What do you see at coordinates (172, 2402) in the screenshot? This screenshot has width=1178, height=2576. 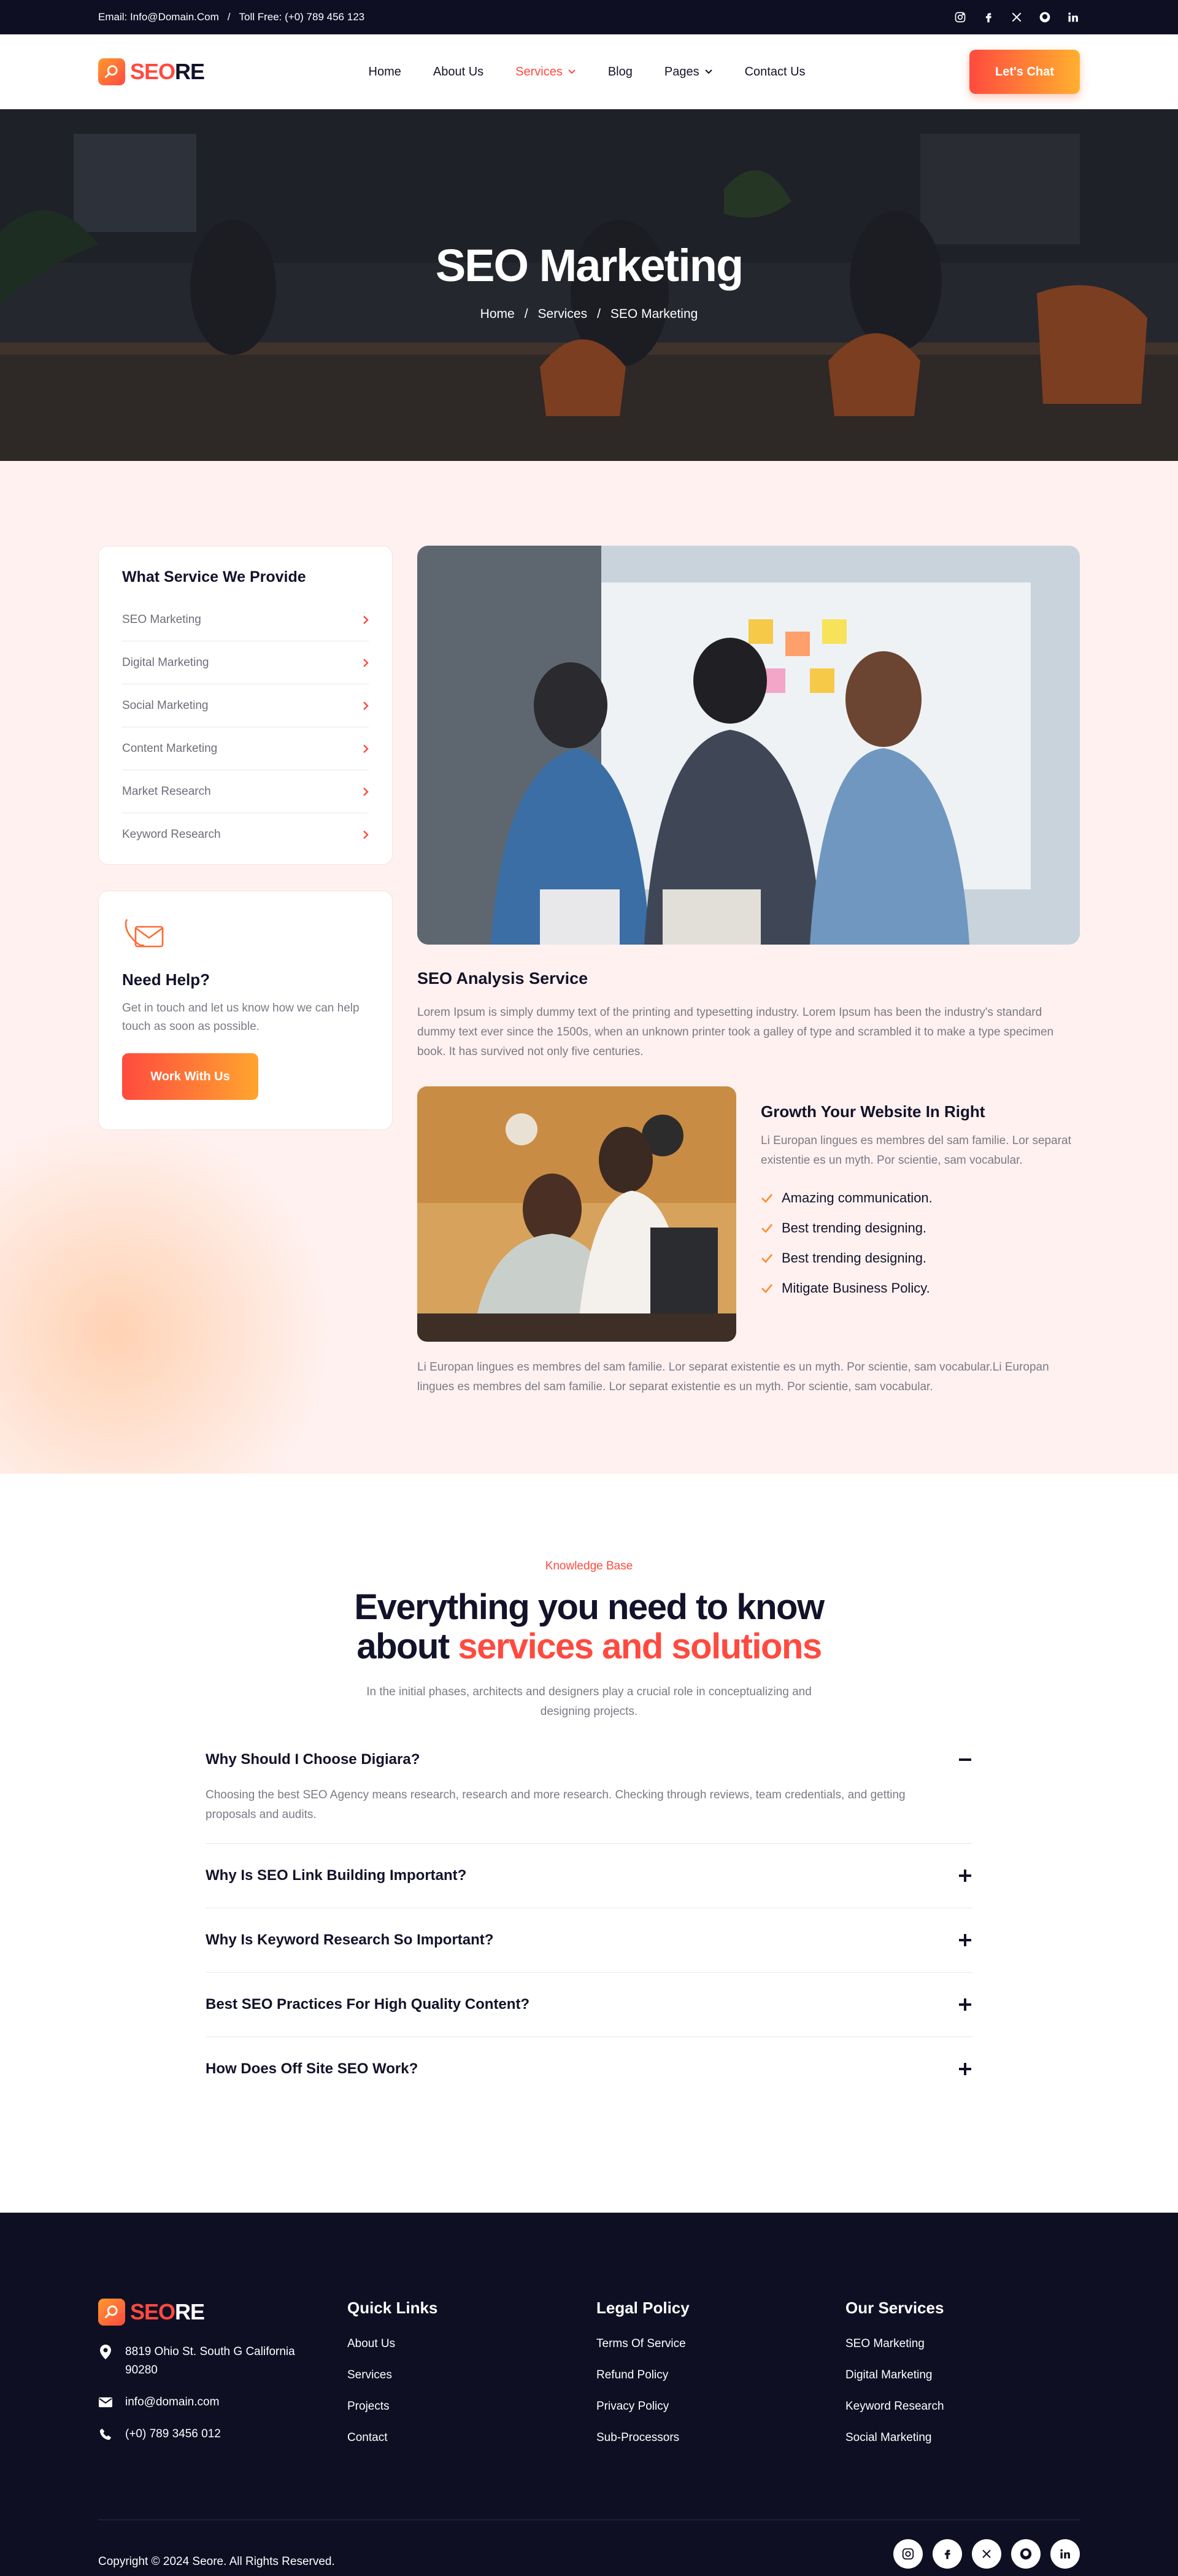 I see `footer-email-text: info@domain.com` at bounding box center [172, 2402].